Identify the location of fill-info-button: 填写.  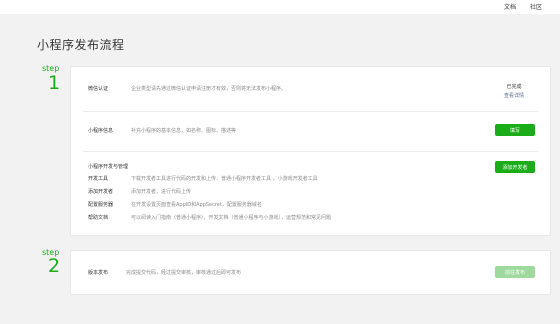
(515, 130).